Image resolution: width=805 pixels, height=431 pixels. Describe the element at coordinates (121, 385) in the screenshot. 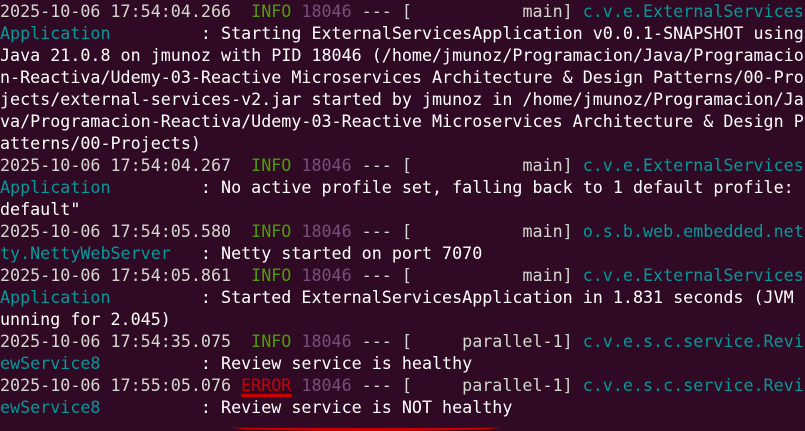

I see `log-segment-ts: 2025-10-06 17:55:05.076` at that location.